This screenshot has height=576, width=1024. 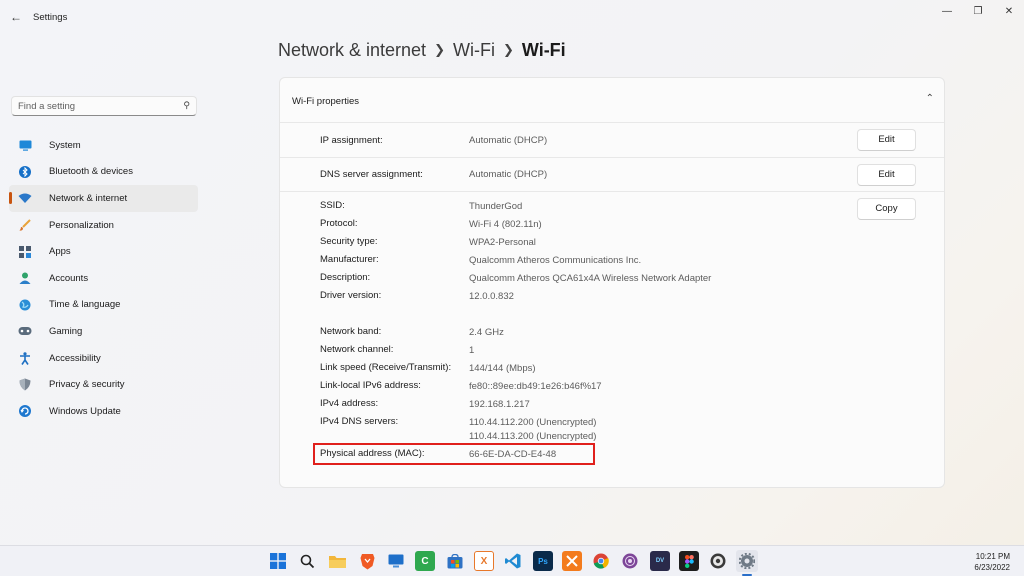 What do you see at coordinates (455, 561) in the screenshot?
I see `store-icon` at bounding box center [455, 561].